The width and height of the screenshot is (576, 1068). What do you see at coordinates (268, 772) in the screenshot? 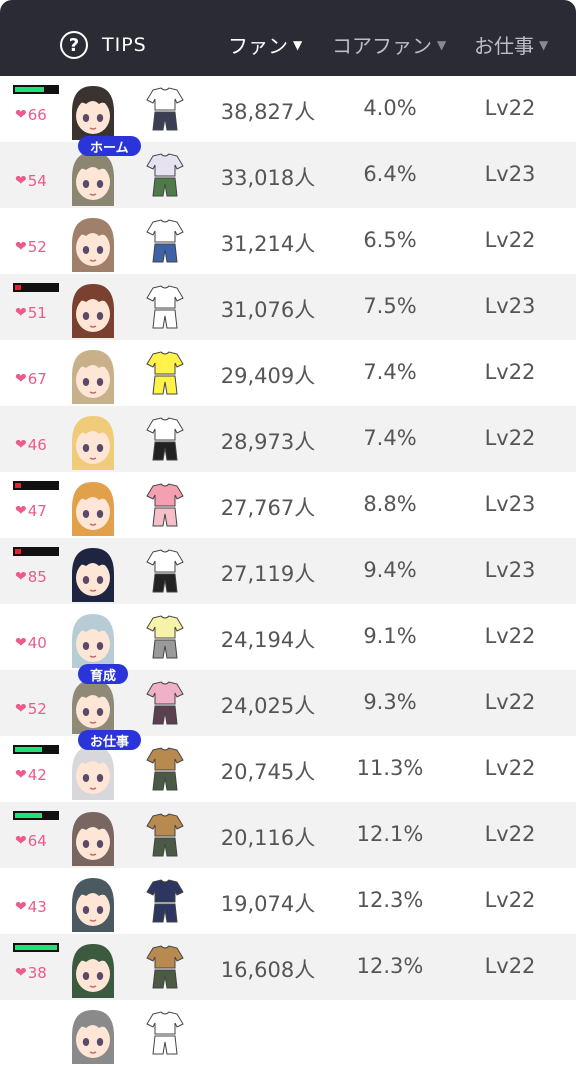
I see `fan-count: 20,745人` at bounding box center [268, 772].